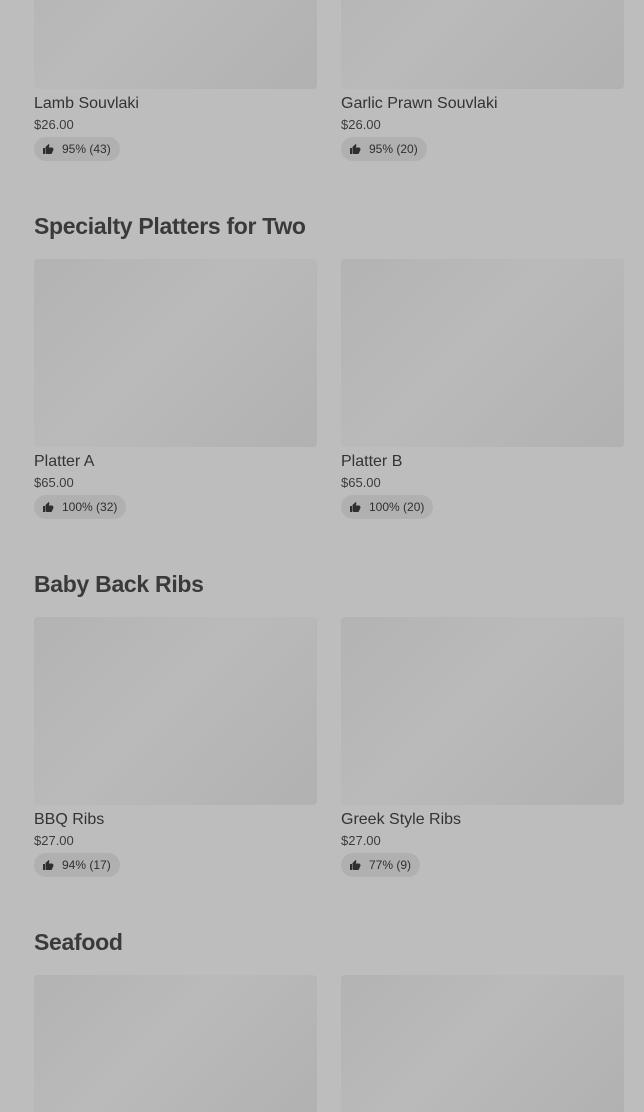 This screenshot has width=644, height=1112. I want to click on menu-item-card: Greek Style Ribs $27.00 77% (9), so click(482, 747).